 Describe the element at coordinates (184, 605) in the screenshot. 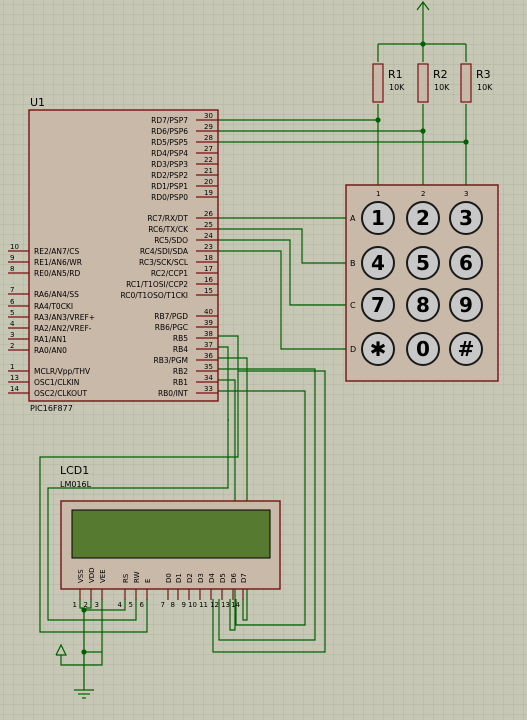

I see `lcd-pin-number: 9` at that location.